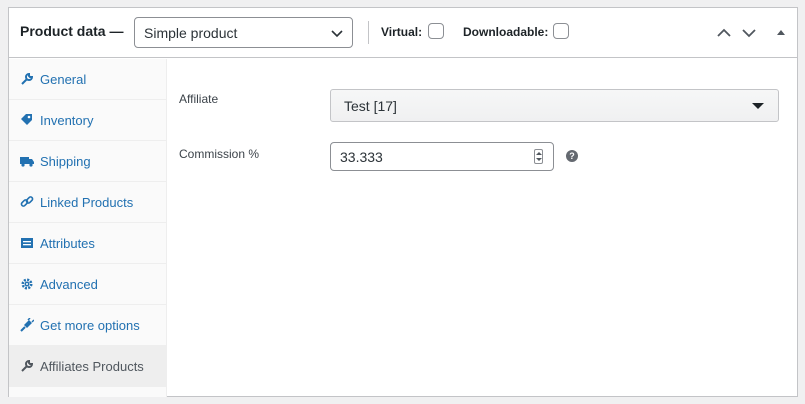 This screenshot has width=805, height=404. What do you see at coordinates (572, 156) in the screenshot?
I see `help-icon: ?` at bounding box center [572, 156].